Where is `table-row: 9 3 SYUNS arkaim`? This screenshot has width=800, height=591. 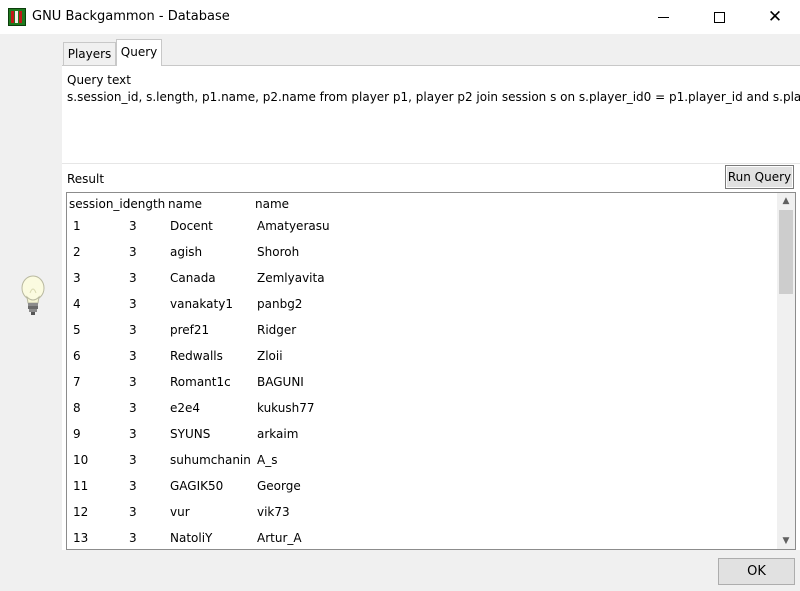 table-row: 9 3 SYUNS arkaim is located at coordinates (422, 436).